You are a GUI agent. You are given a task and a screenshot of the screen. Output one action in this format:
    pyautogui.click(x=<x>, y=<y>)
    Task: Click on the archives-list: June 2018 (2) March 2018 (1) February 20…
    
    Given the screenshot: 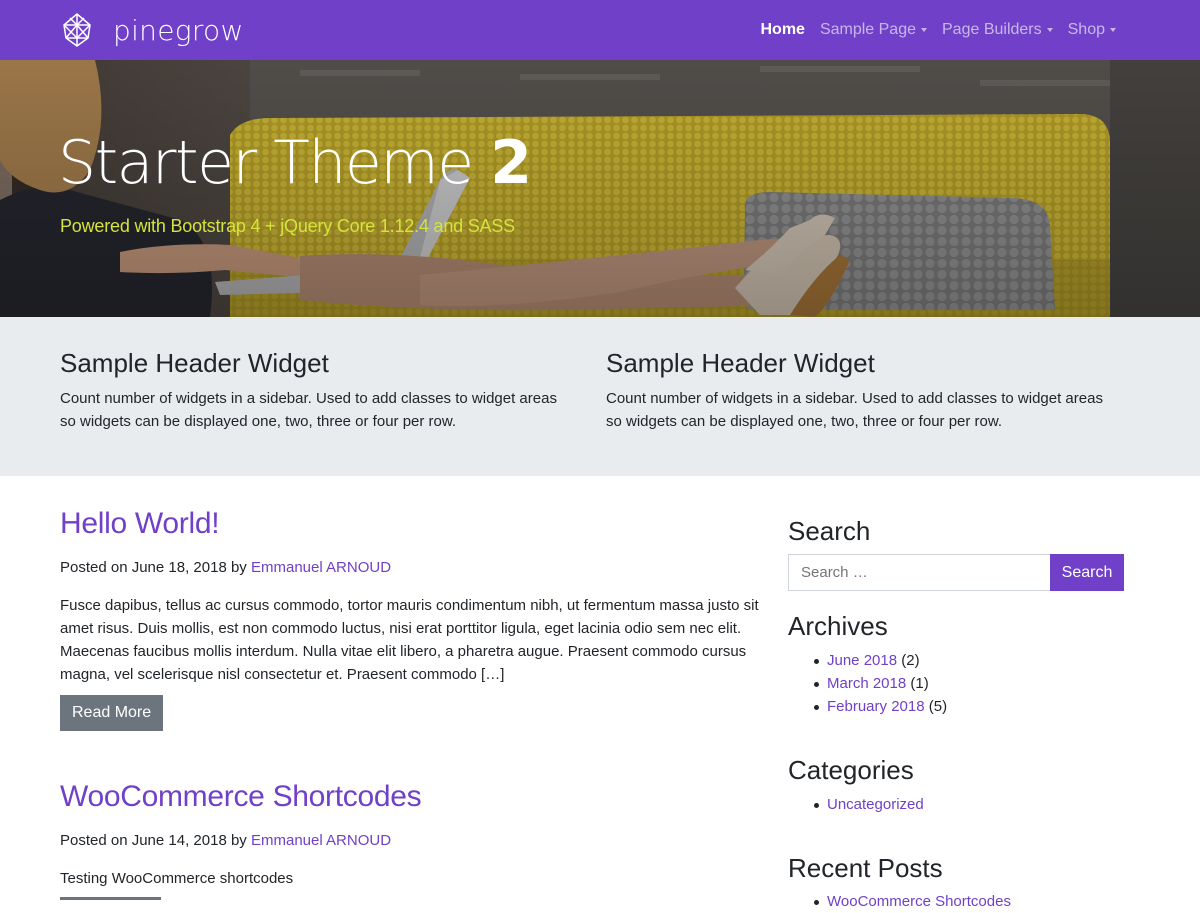 What is the action you would take?
    pyautogui.click(x=867, y=683)
    